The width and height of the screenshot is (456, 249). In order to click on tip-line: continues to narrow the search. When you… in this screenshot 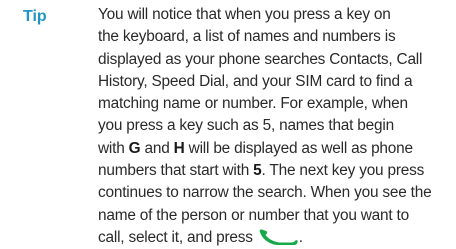, I will do `click(265, 193)`.